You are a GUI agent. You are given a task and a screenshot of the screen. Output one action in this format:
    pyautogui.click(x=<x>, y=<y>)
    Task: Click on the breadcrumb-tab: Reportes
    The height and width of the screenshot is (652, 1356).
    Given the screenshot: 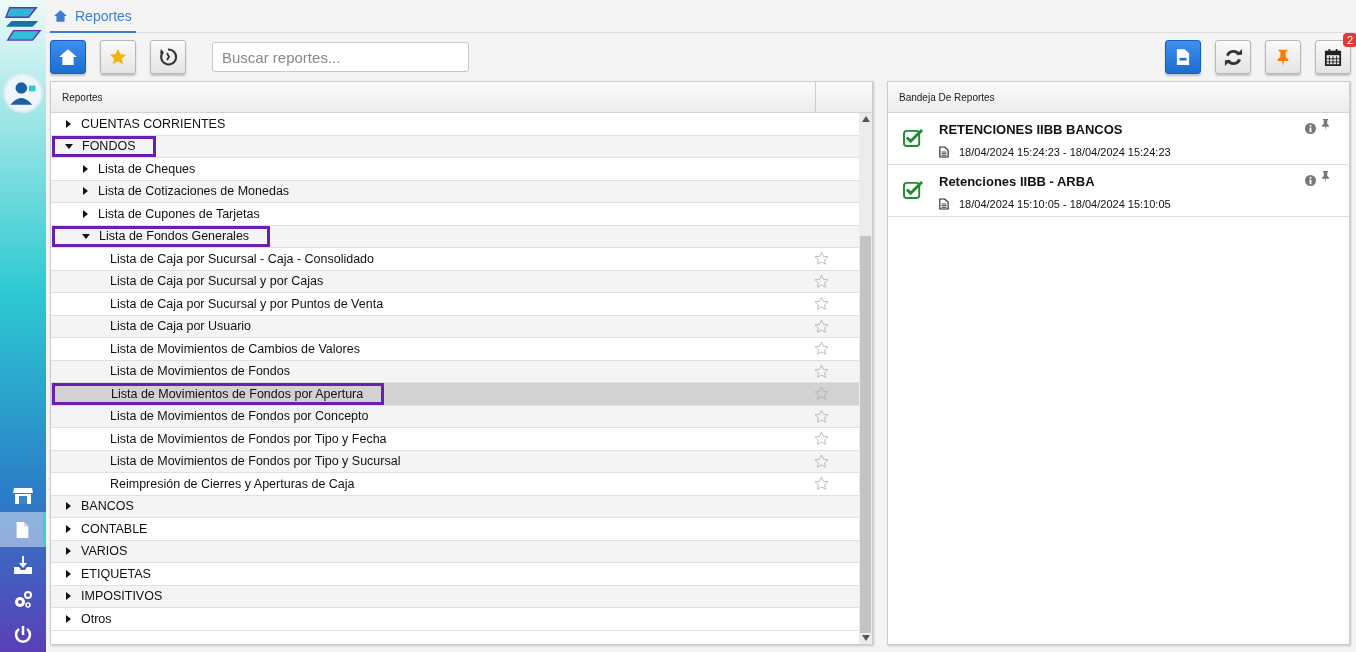 What is the action you would take?
    pyautogui.click(x=93, y=16)
    